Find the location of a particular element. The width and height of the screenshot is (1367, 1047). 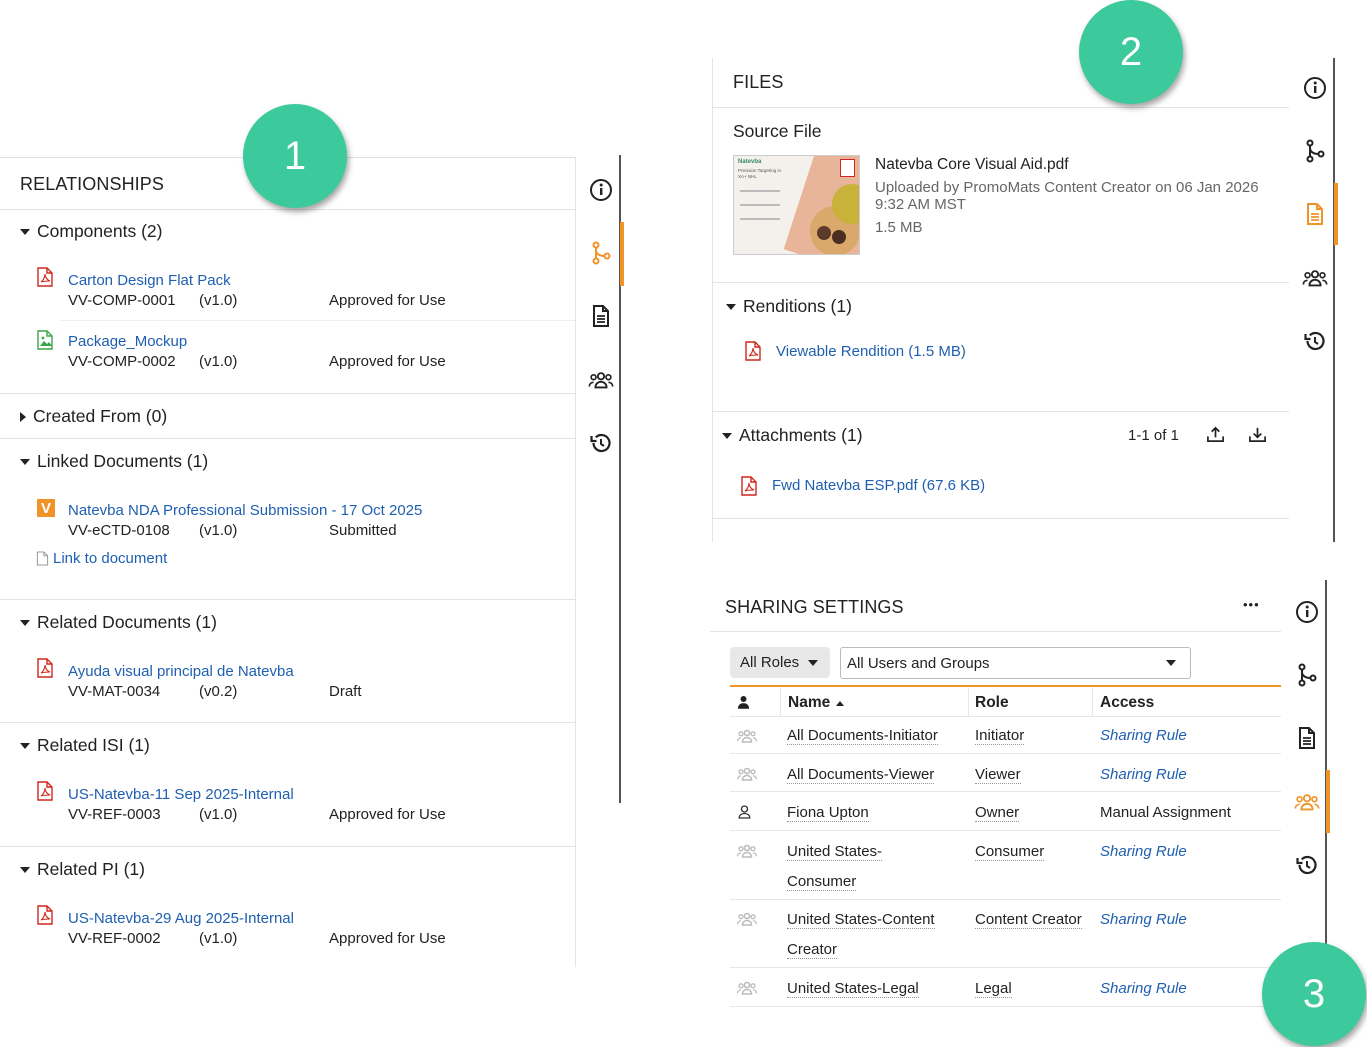

table-row: United States-Legal Legal Sharing Rule is located at coordinates (1005, 987).